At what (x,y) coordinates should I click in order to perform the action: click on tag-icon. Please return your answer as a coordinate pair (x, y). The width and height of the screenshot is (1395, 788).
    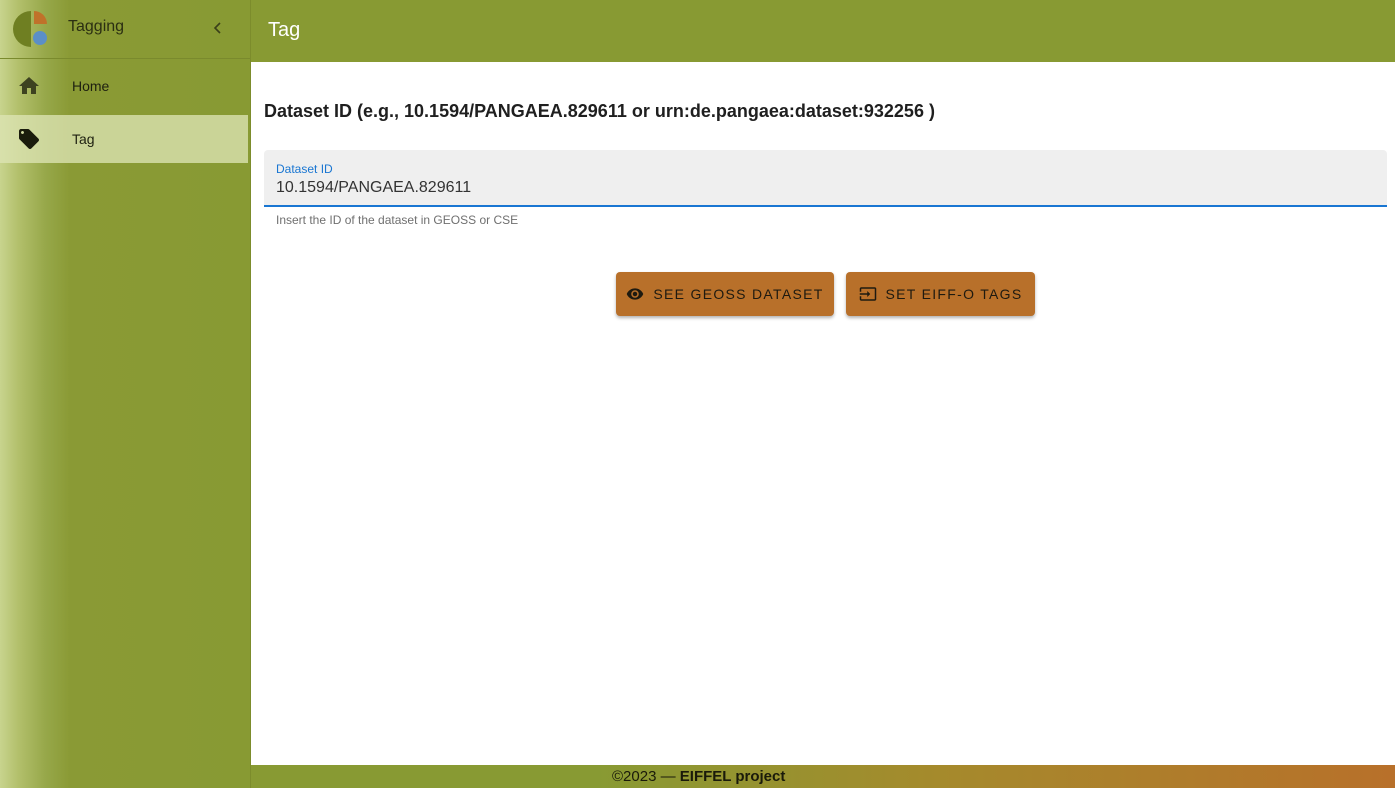
    Looking at the image, I should click on (29, 139).